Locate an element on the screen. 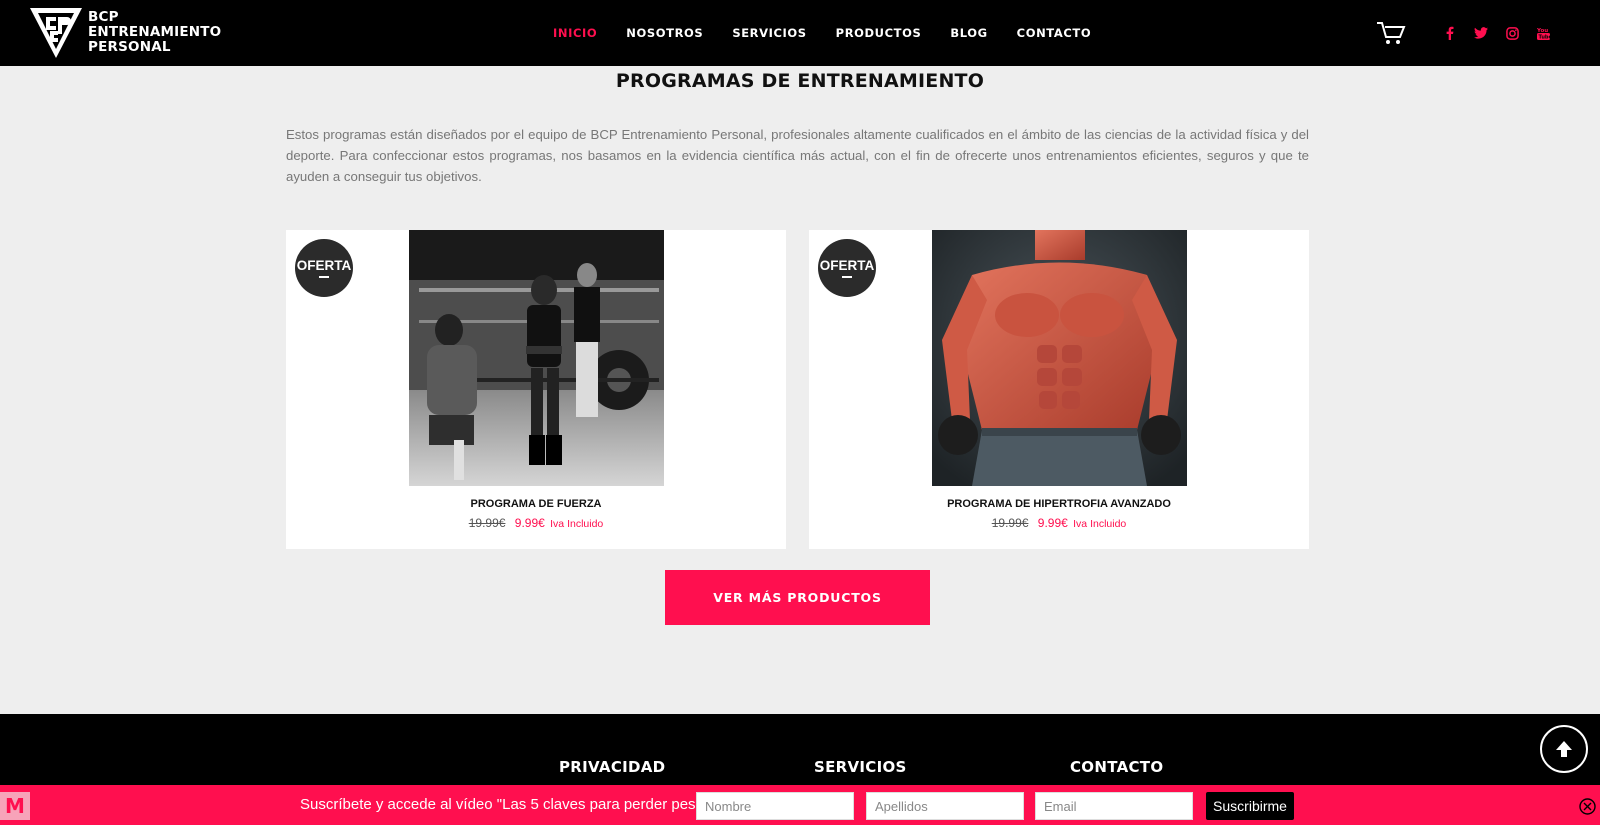  footer-heading-contacto: CONTACTO is located at coordinates (1117, 767).